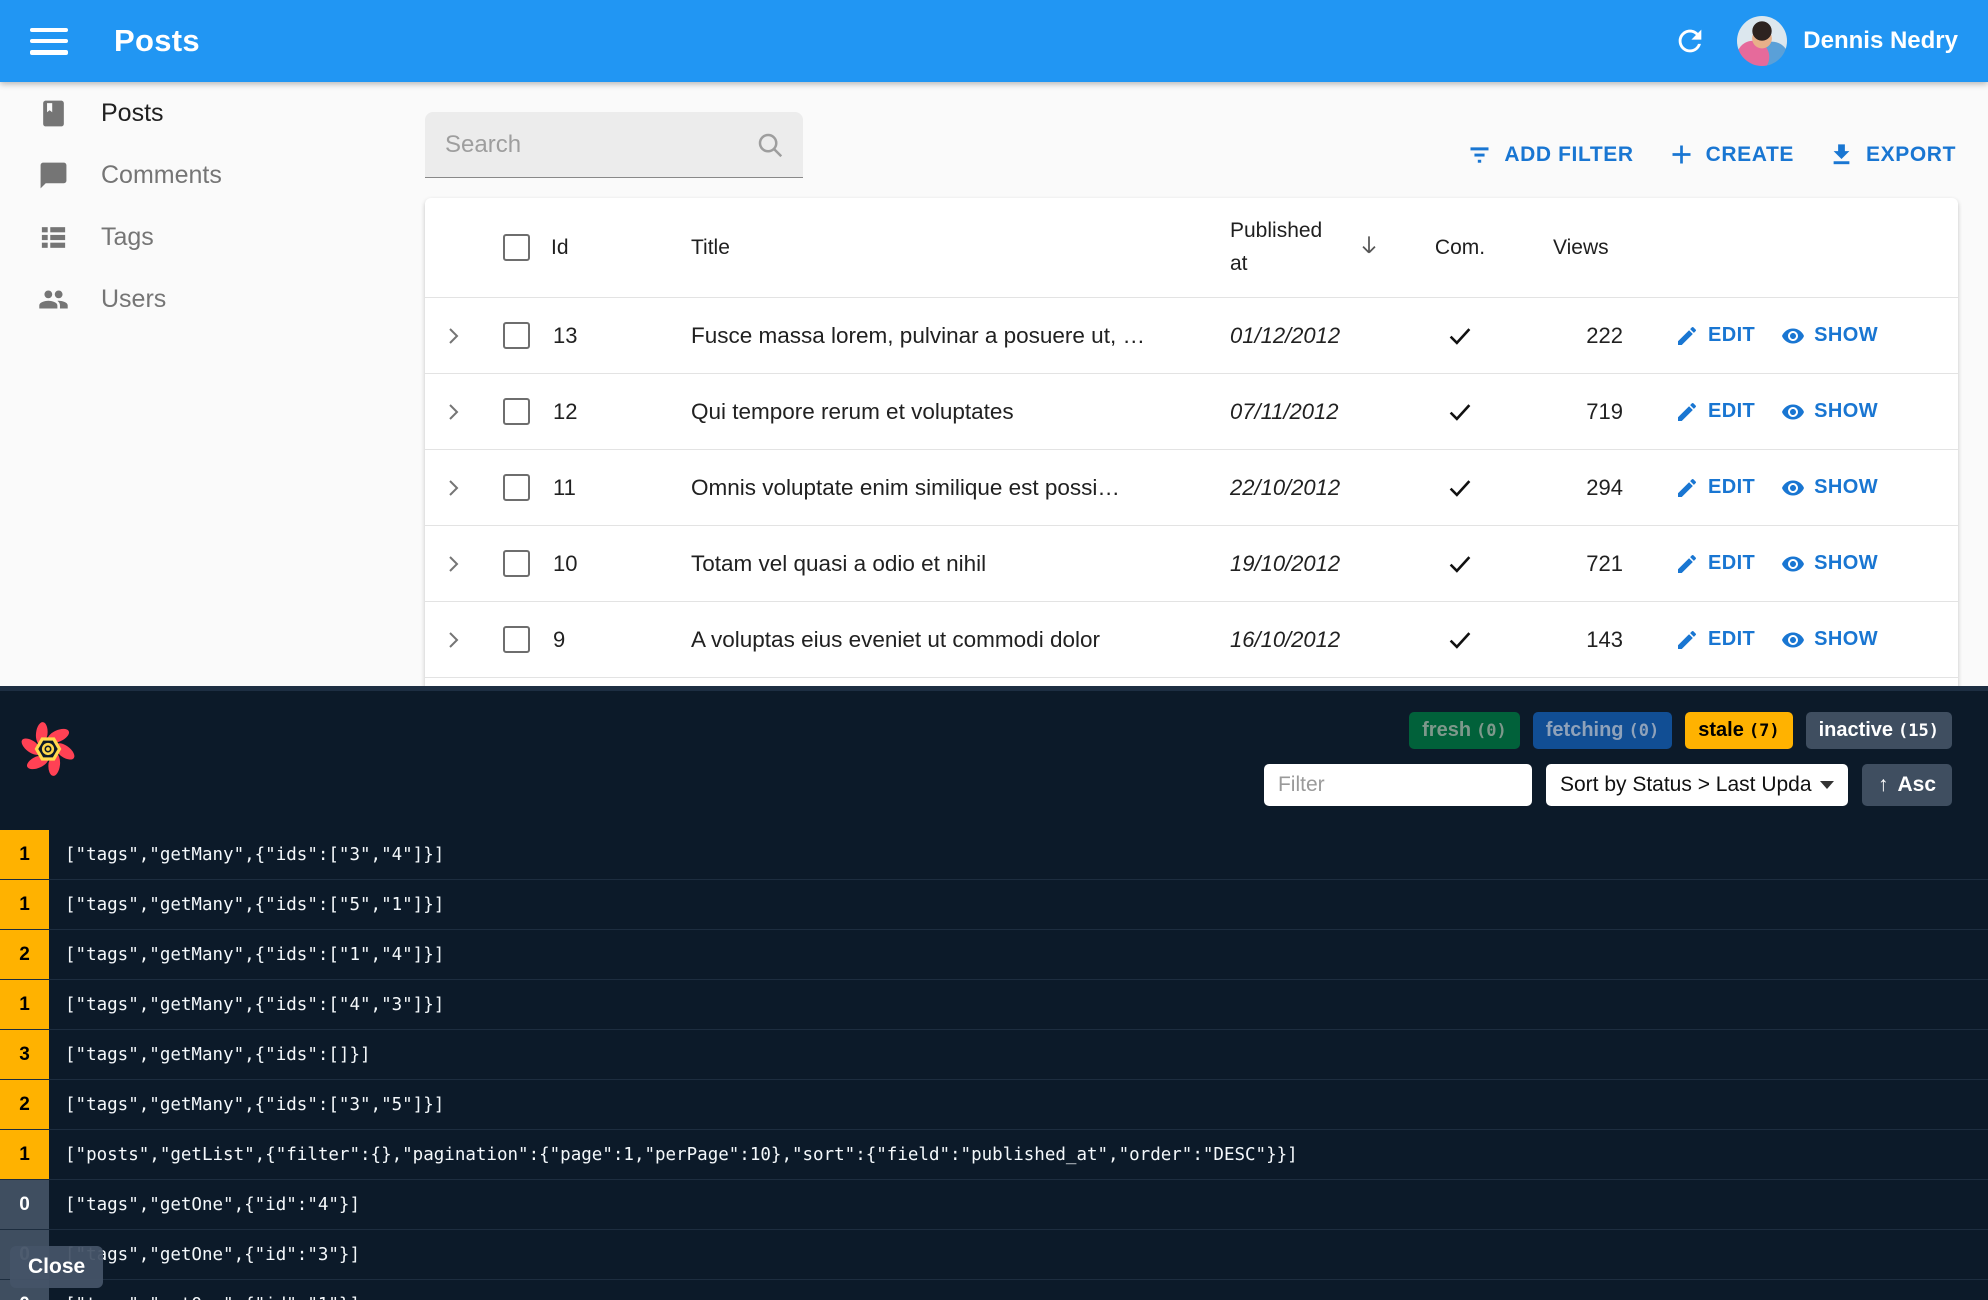 The width and height of the screenshot is (1988, 1300). Describe the element at coordinates (1574, 248) in the screenshot. I see `column-header-views: Views` at that location.